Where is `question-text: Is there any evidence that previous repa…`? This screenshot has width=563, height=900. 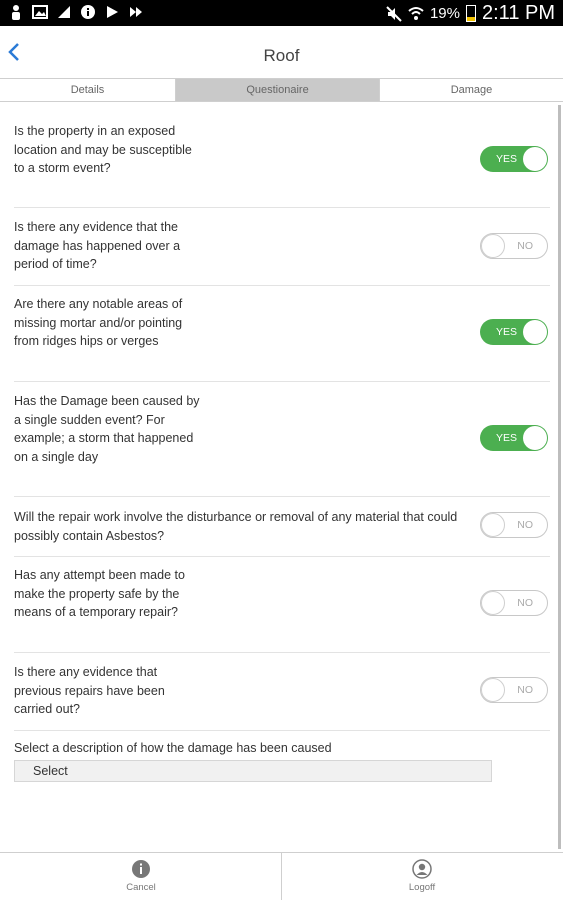
question-text: Is there any evidence that previous repa… is located at coordinates (89, 691).